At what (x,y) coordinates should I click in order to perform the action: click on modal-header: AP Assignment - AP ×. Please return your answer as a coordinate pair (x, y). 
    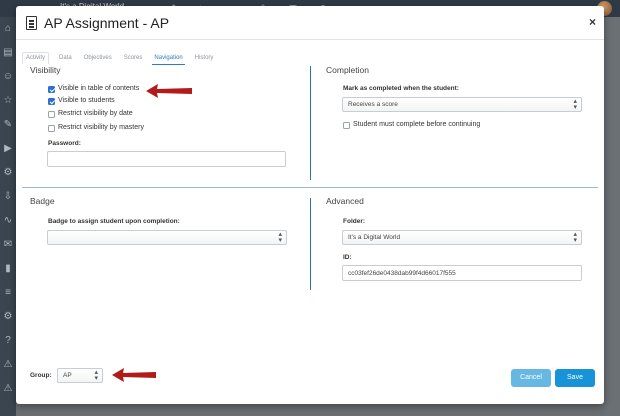
    Looking at the image, I should click on (310, 23).